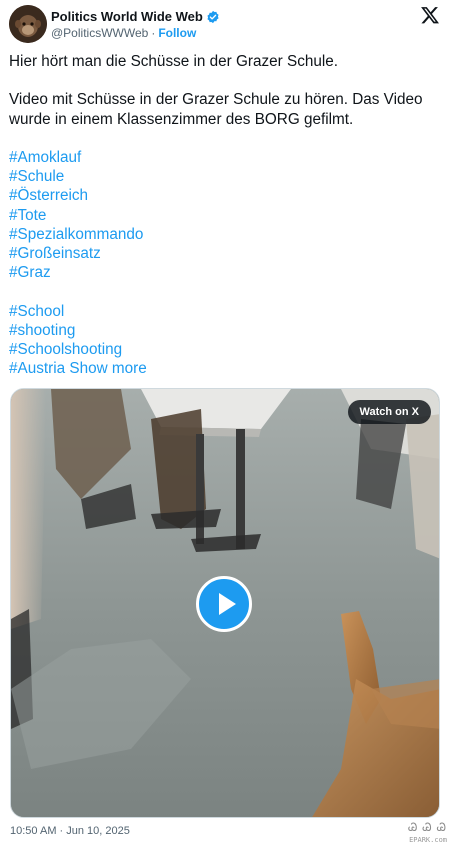 This screenshot has width=451, height=847. I want to click on play-button, so click(224, 604).